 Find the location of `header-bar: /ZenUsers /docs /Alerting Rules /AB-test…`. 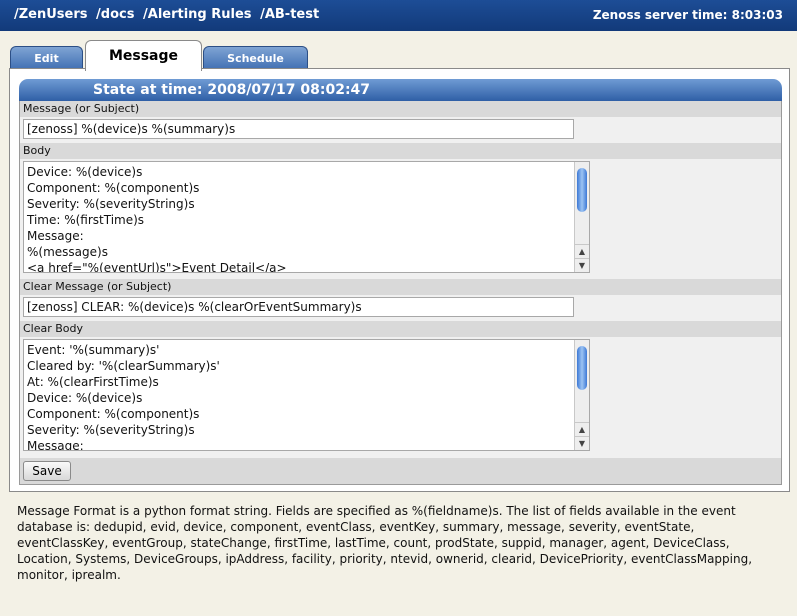

header-bar: /ZenUsers /docs /Alerting Rules /AB-test… is located at coordinates (398, 15).